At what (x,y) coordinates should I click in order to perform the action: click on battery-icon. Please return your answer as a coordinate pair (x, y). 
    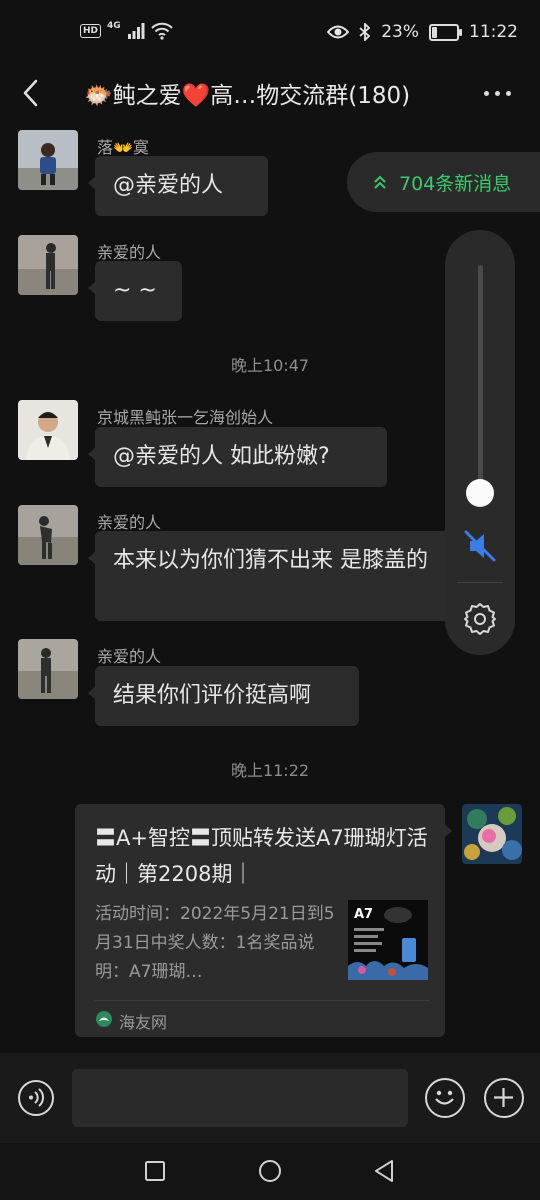
    Looking at the image, I should click on (445, 32).